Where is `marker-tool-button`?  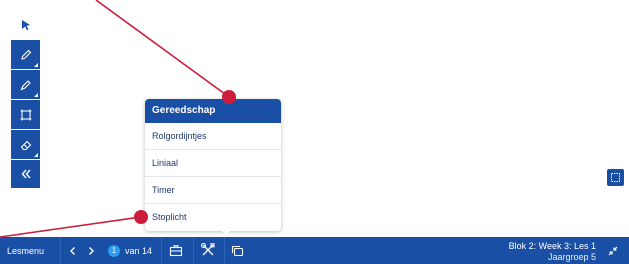 marker-tool-button is located at coordinates (25, 84).